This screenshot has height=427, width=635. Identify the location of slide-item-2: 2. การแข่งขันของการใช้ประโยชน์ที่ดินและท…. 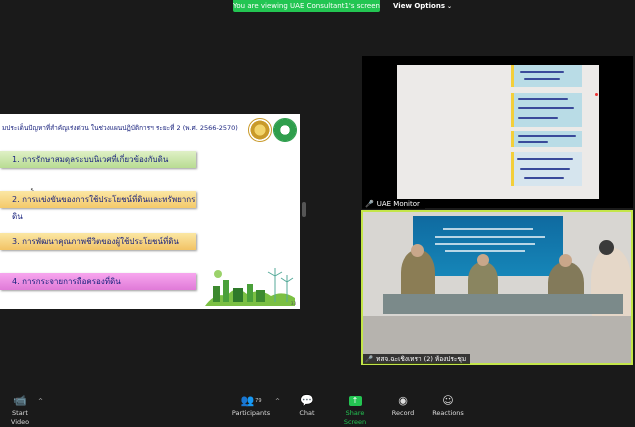
(98, 206).